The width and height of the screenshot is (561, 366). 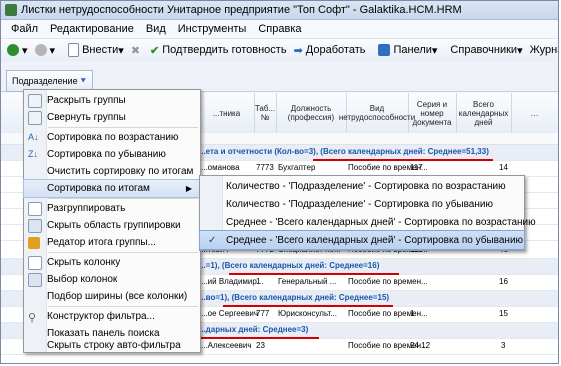 I want to click on cell-days: 14, so click(x=503, y=167).